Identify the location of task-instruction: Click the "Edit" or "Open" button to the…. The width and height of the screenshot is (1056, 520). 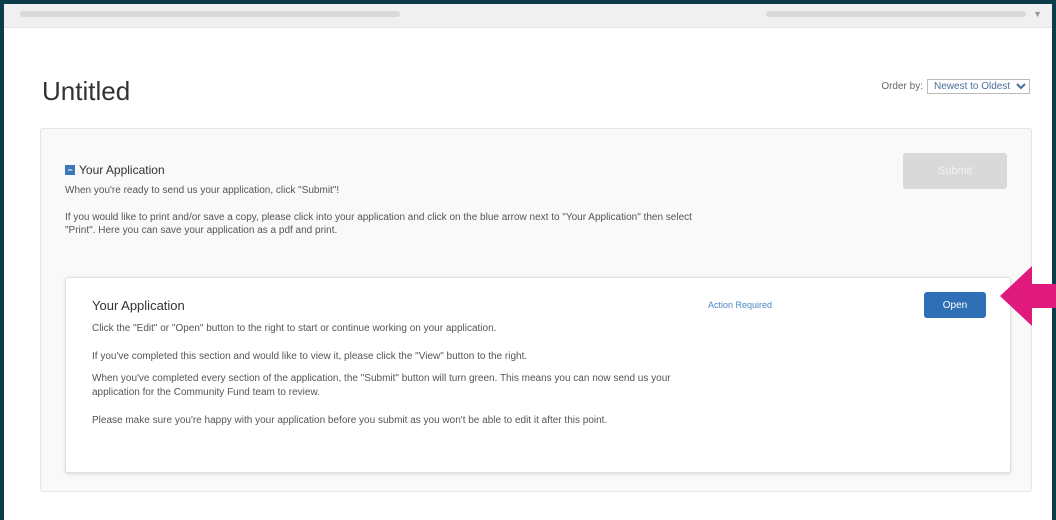
(294, 328).